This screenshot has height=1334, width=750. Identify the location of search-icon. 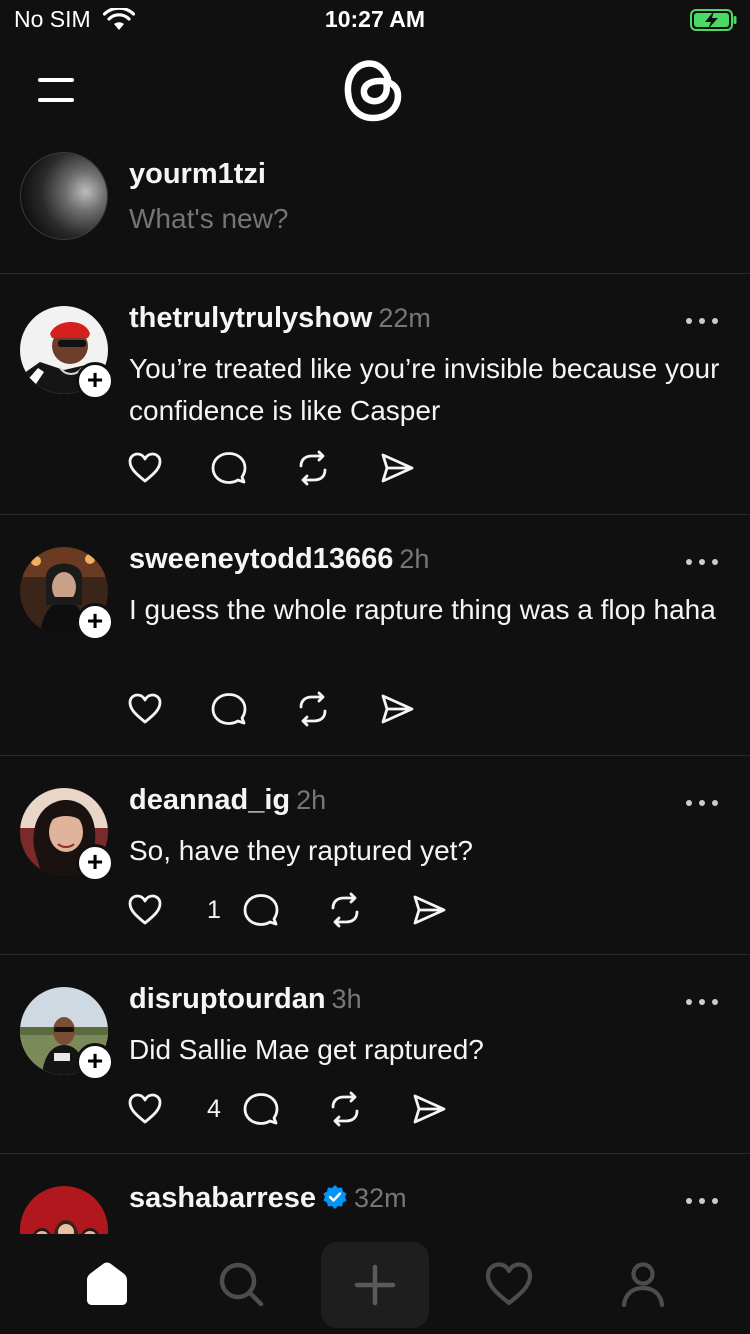
(241, 1284).